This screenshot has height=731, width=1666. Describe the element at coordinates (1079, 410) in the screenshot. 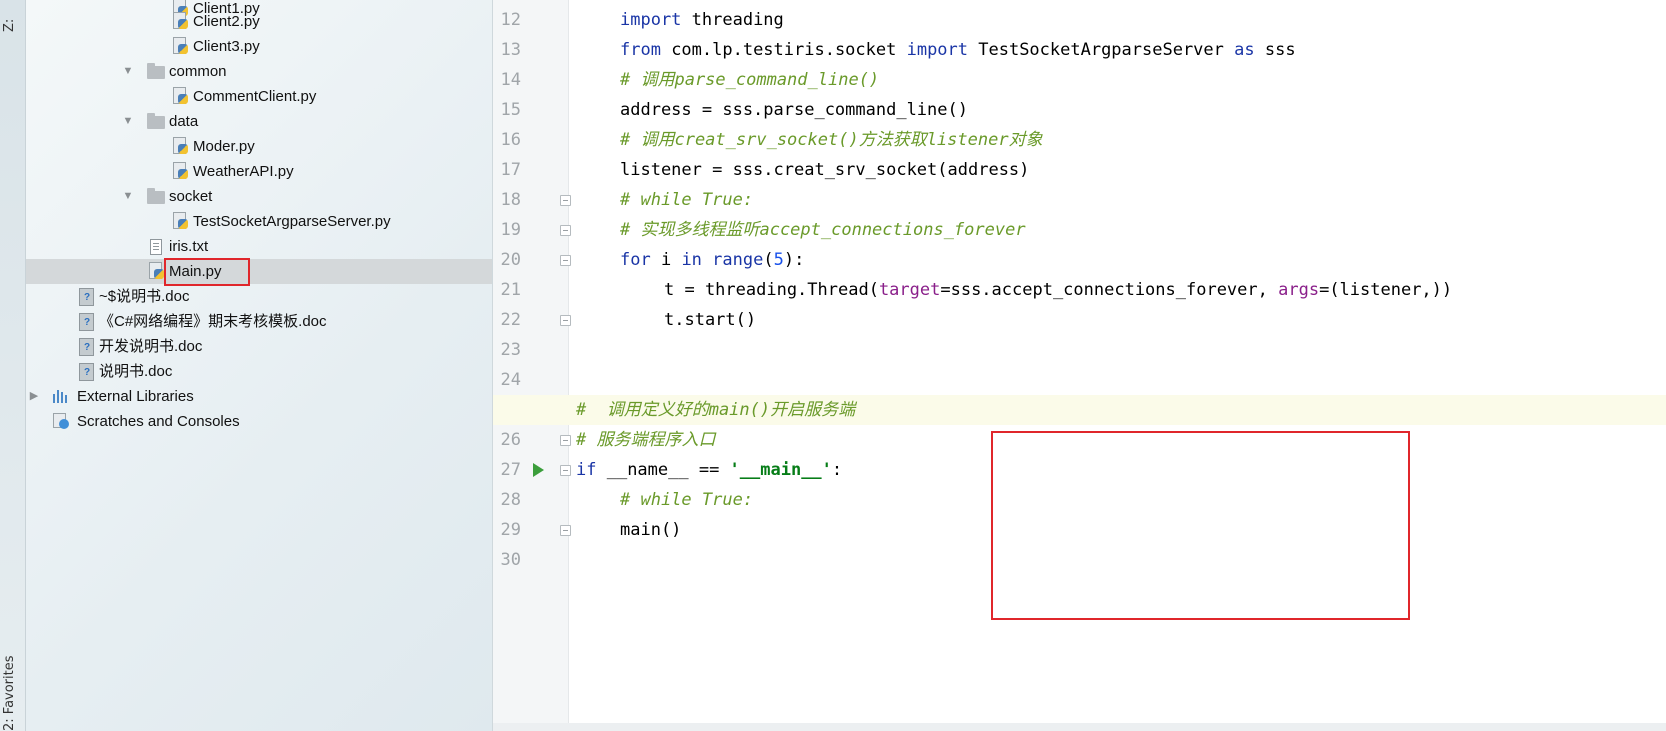

I see `code-line: # 调用定义好的main()开启服务端` at that location.